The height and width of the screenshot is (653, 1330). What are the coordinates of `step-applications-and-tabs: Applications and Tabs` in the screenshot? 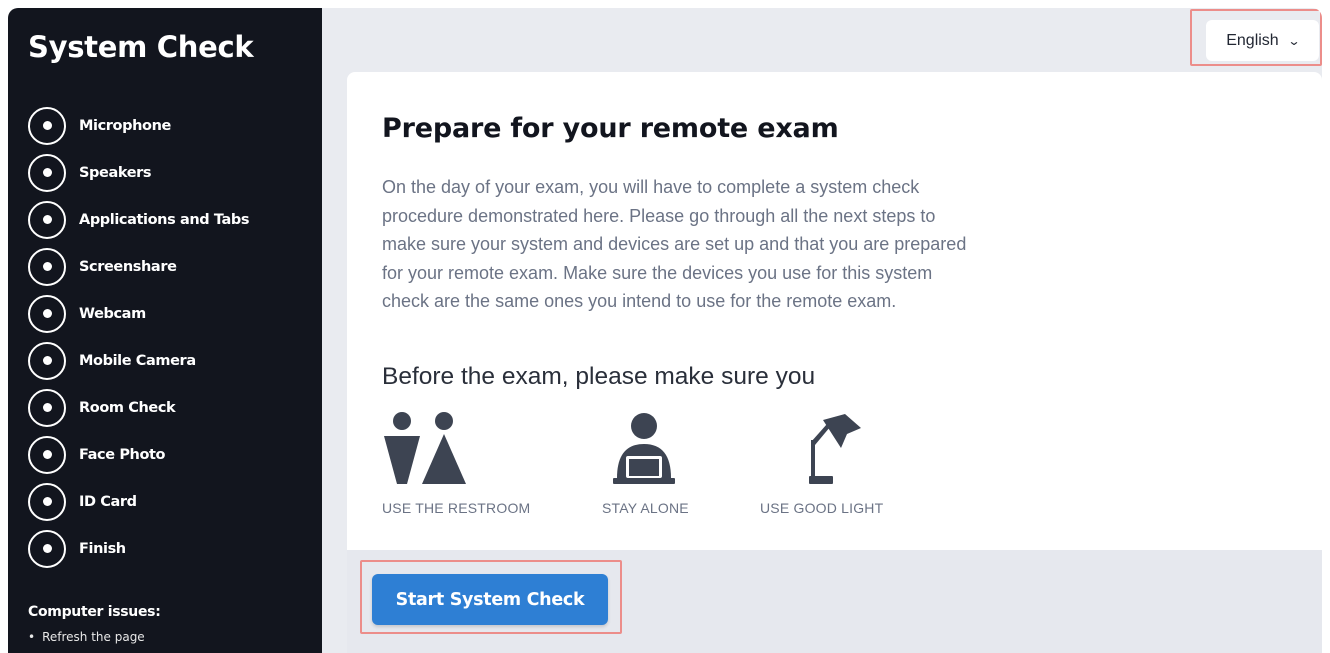 It's located at (139, 219).